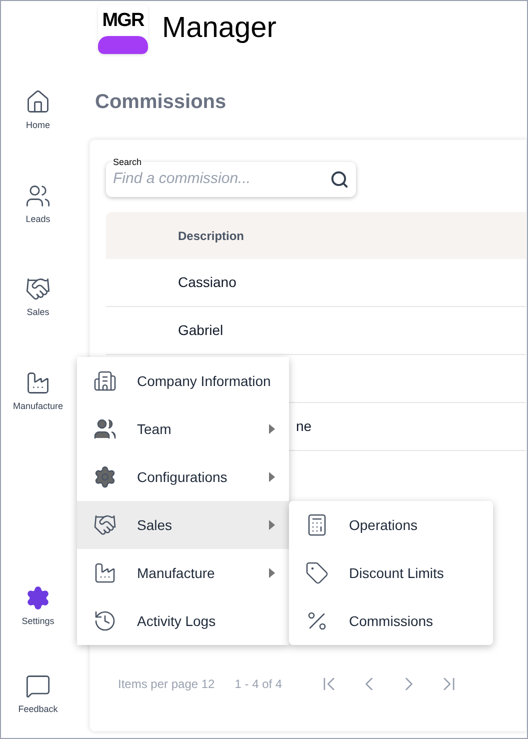 This screenshot has height=739, width=528. I want to click on menu-item: Team, so click(183, 429).